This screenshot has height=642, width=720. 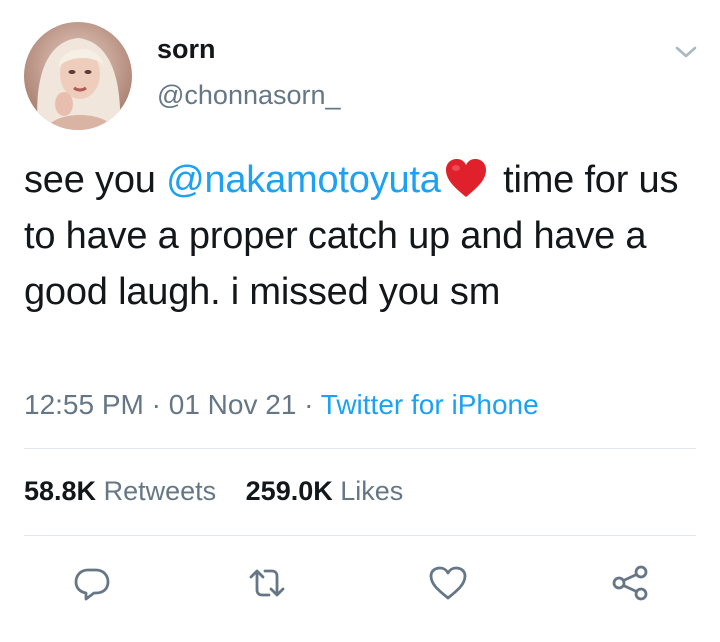 What do you see at coordinates (84, 404) in the screenshot?
I see `tweet-time: 12:55 PM` at bounding box center [84, 404].